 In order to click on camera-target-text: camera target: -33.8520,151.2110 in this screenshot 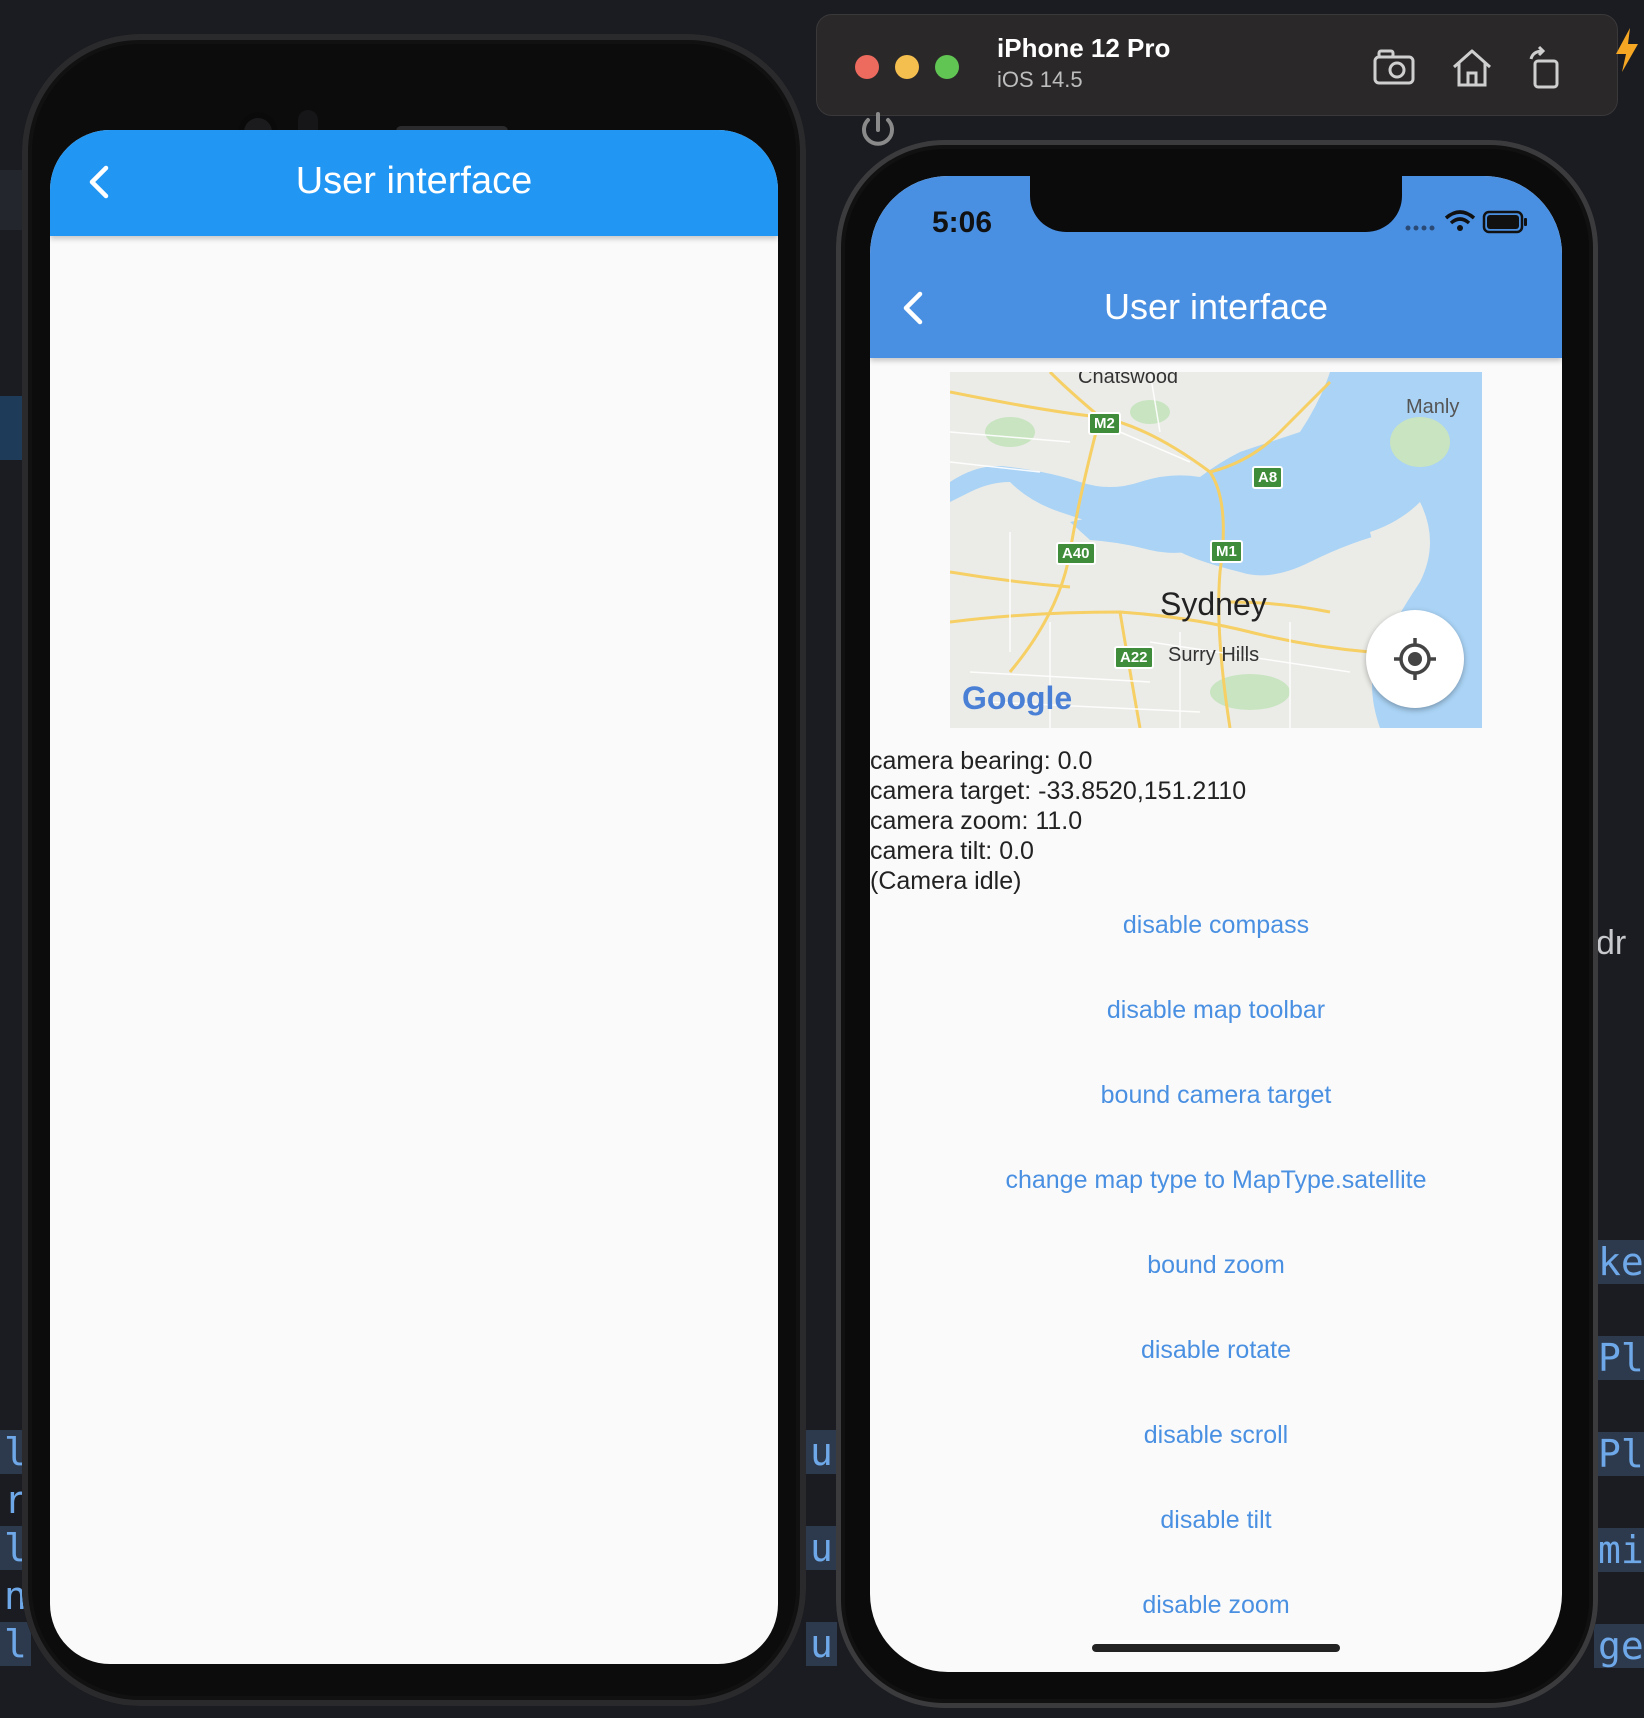, I will do `click(1058, 791)`.